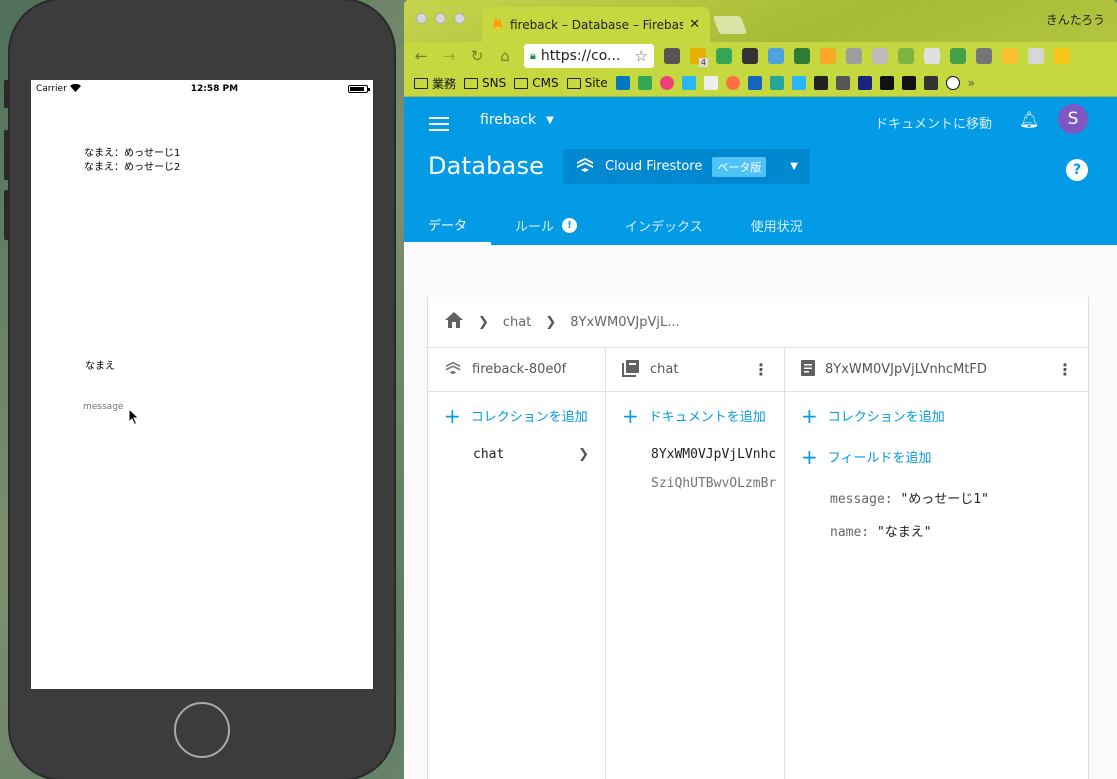  What do you see at coordinates (100, 364) in the screenshot?
I see `name-input: なまえ` at bounding box center [100, 364].